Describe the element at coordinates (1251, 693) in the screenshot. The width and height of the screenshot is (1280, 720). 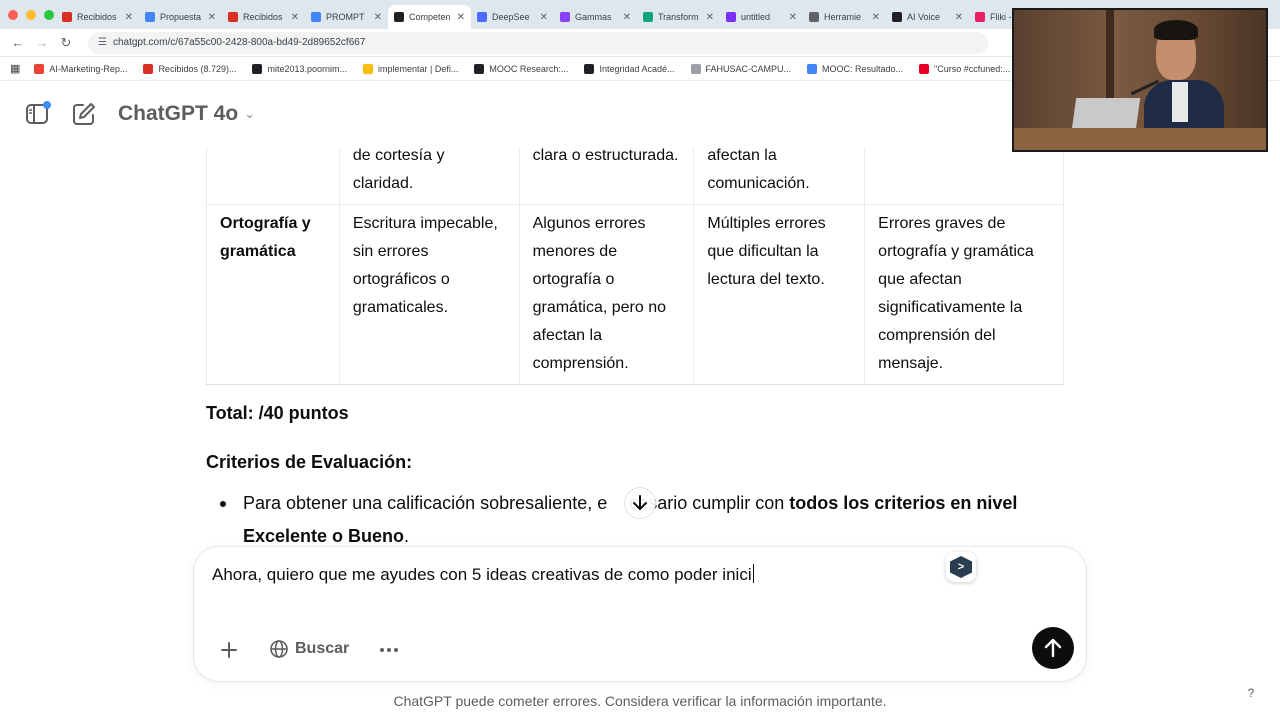
I see `help-button: ?` at that location.